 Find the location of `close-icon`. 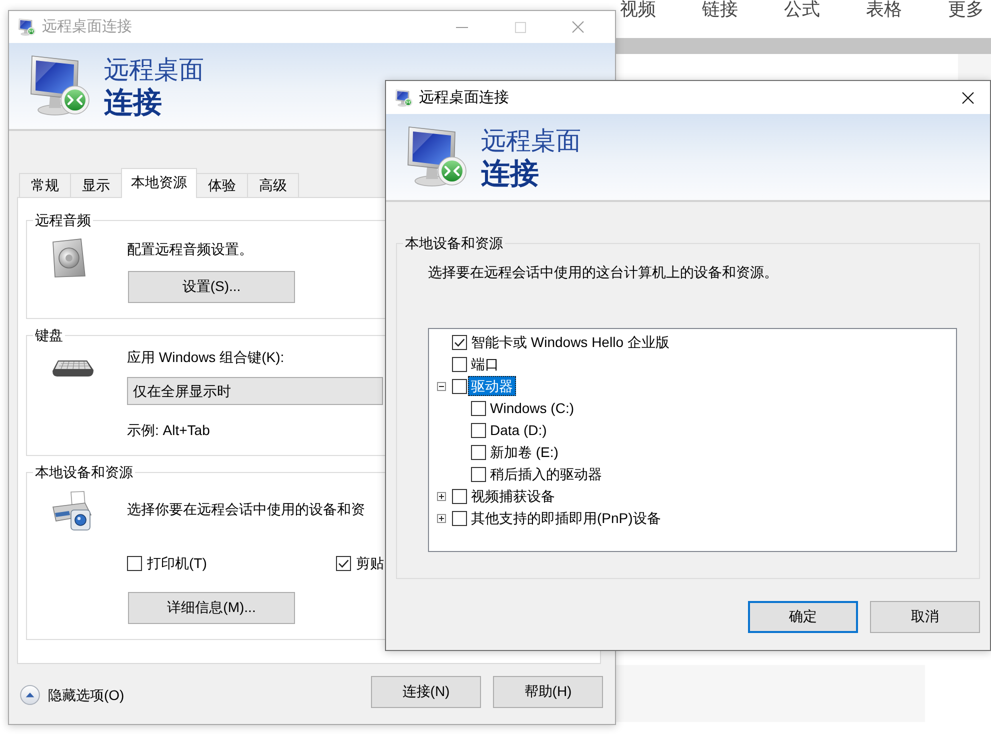

close-icon is located at coordinates (968, 98).